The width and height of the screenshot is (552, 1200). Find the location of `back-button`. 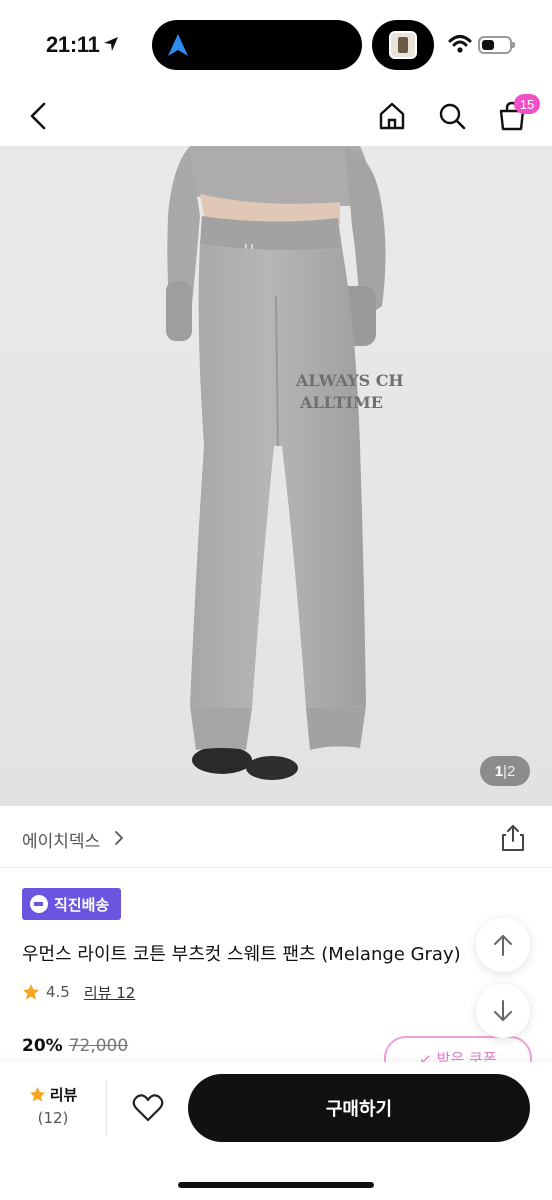

back-button is located at coordinates (38, 116).